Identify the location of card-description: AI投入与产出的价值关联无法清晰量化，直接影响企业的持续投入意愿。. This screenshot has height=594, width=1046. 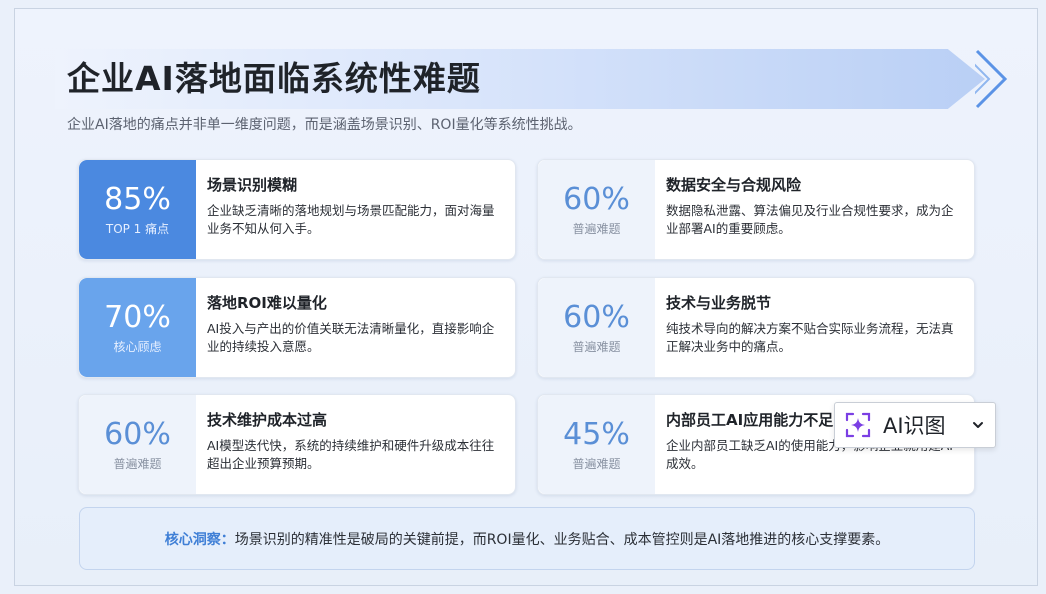
(351, 337).